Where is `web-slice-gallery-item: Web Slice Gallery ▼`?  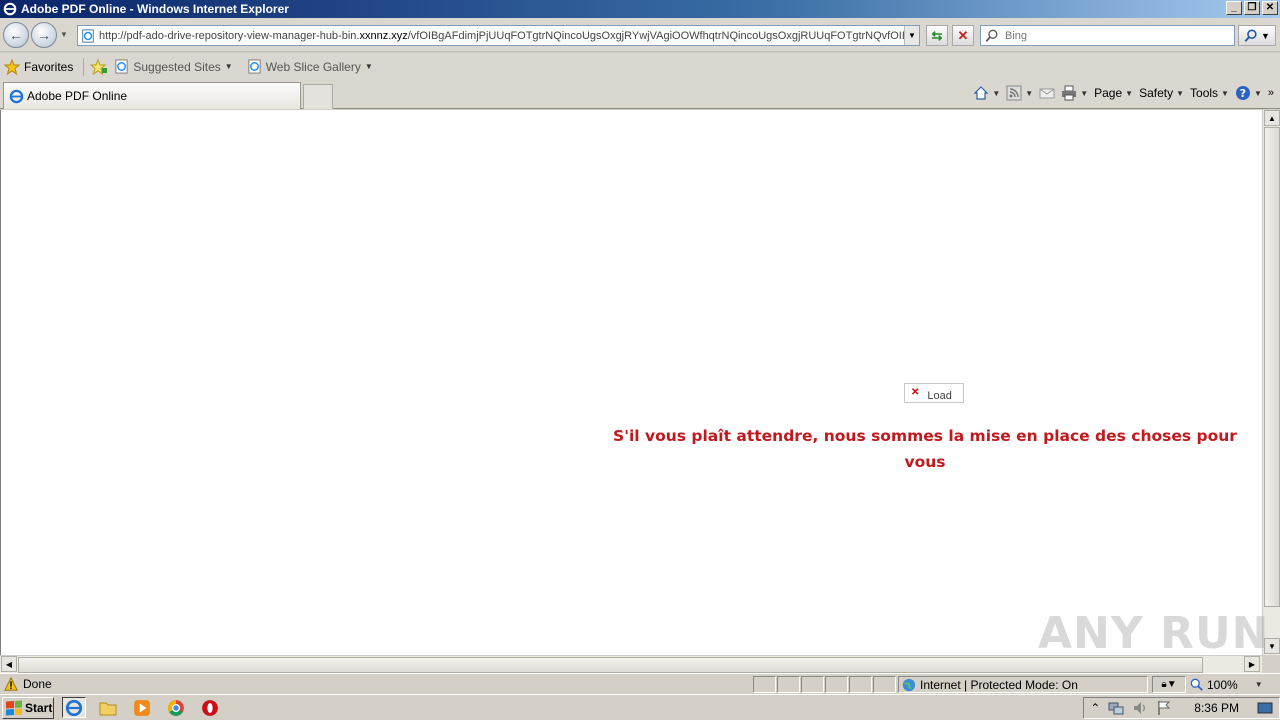 web-slice-gallery-item: Web Slice Gallery ▼ is located at coordinates (310, 66).